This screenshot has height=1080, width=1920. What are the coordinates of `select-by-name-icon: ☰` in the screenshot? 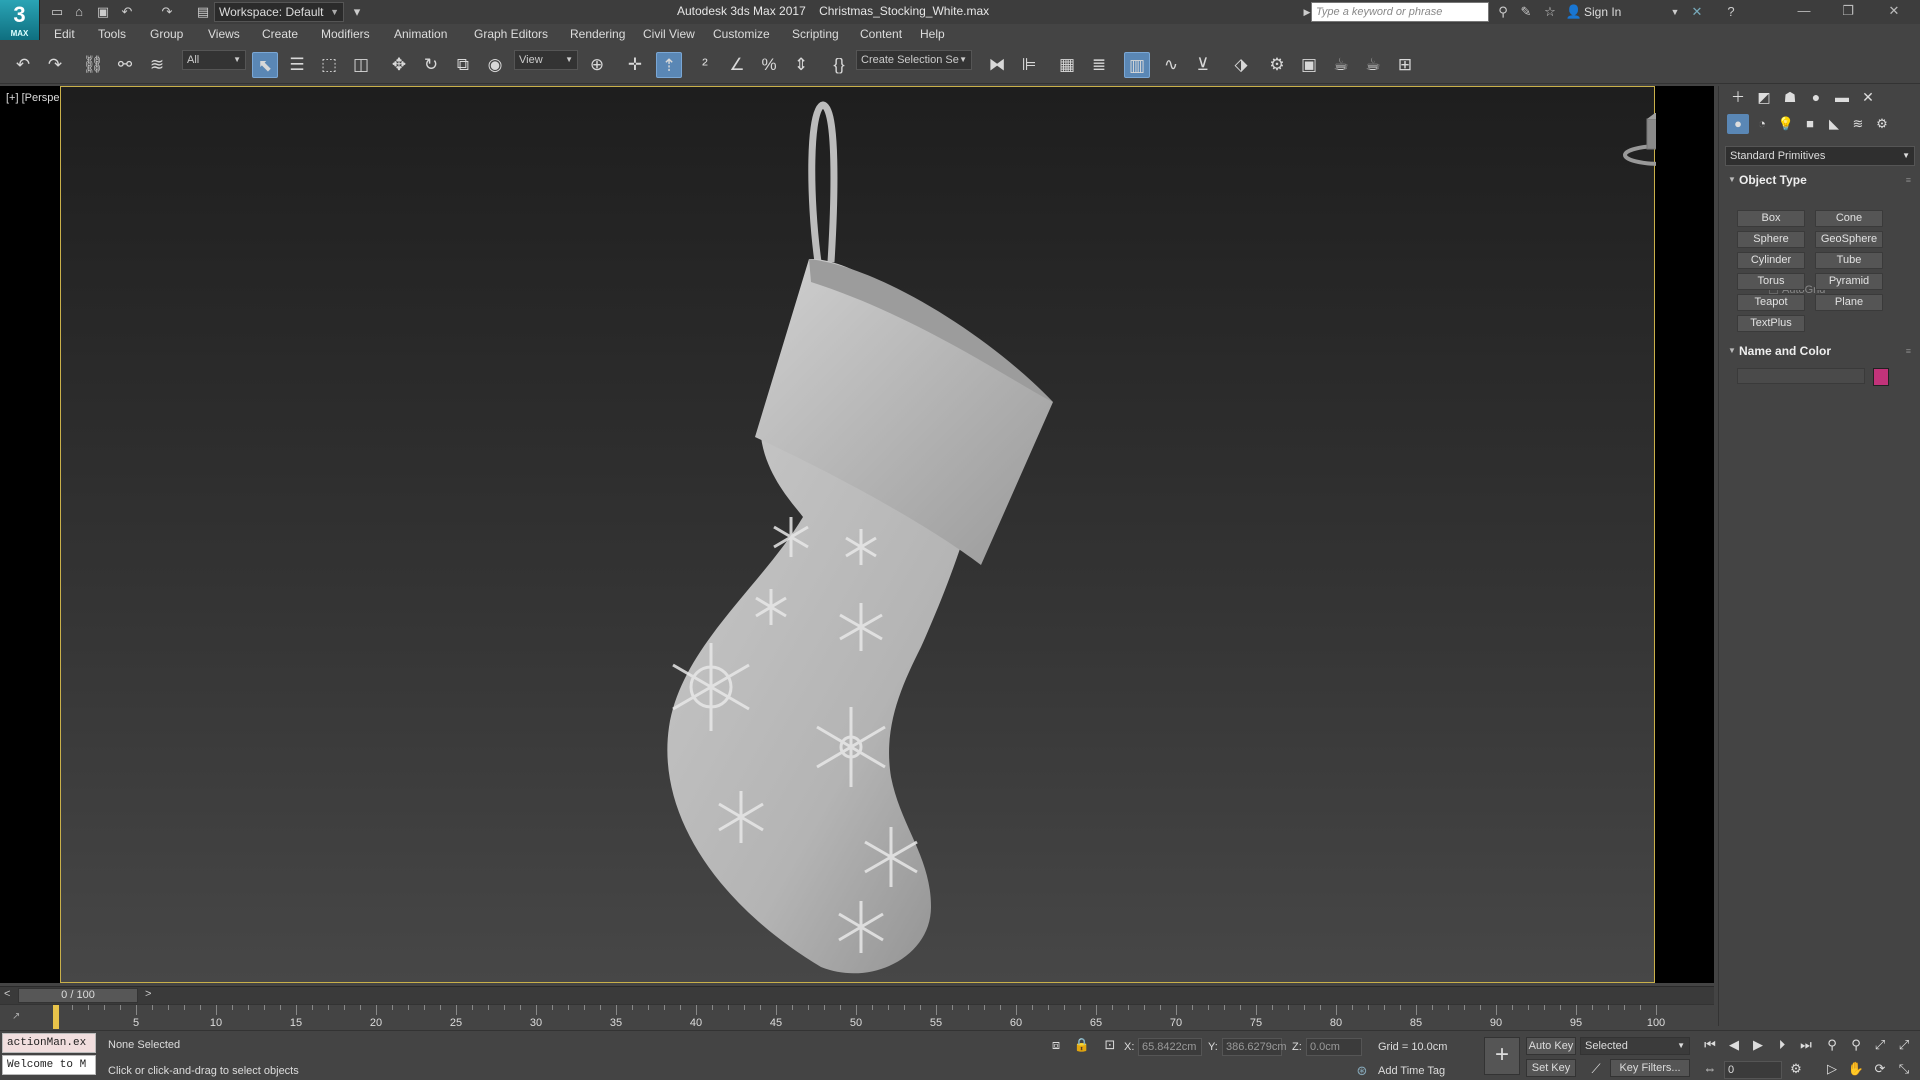 It's located at (297, 65).